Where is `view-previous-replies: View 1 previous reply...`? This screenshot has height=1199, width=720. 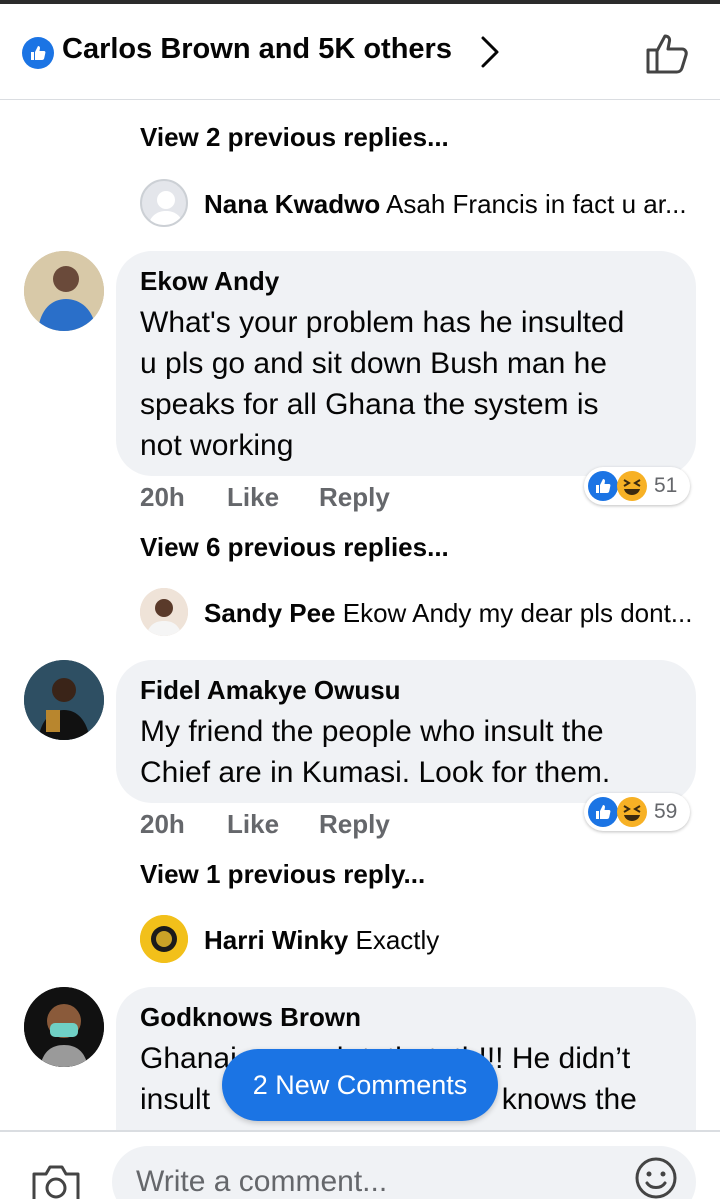
view-previous-replies: View 1 previous reply... is located at coordinates (282, 874).